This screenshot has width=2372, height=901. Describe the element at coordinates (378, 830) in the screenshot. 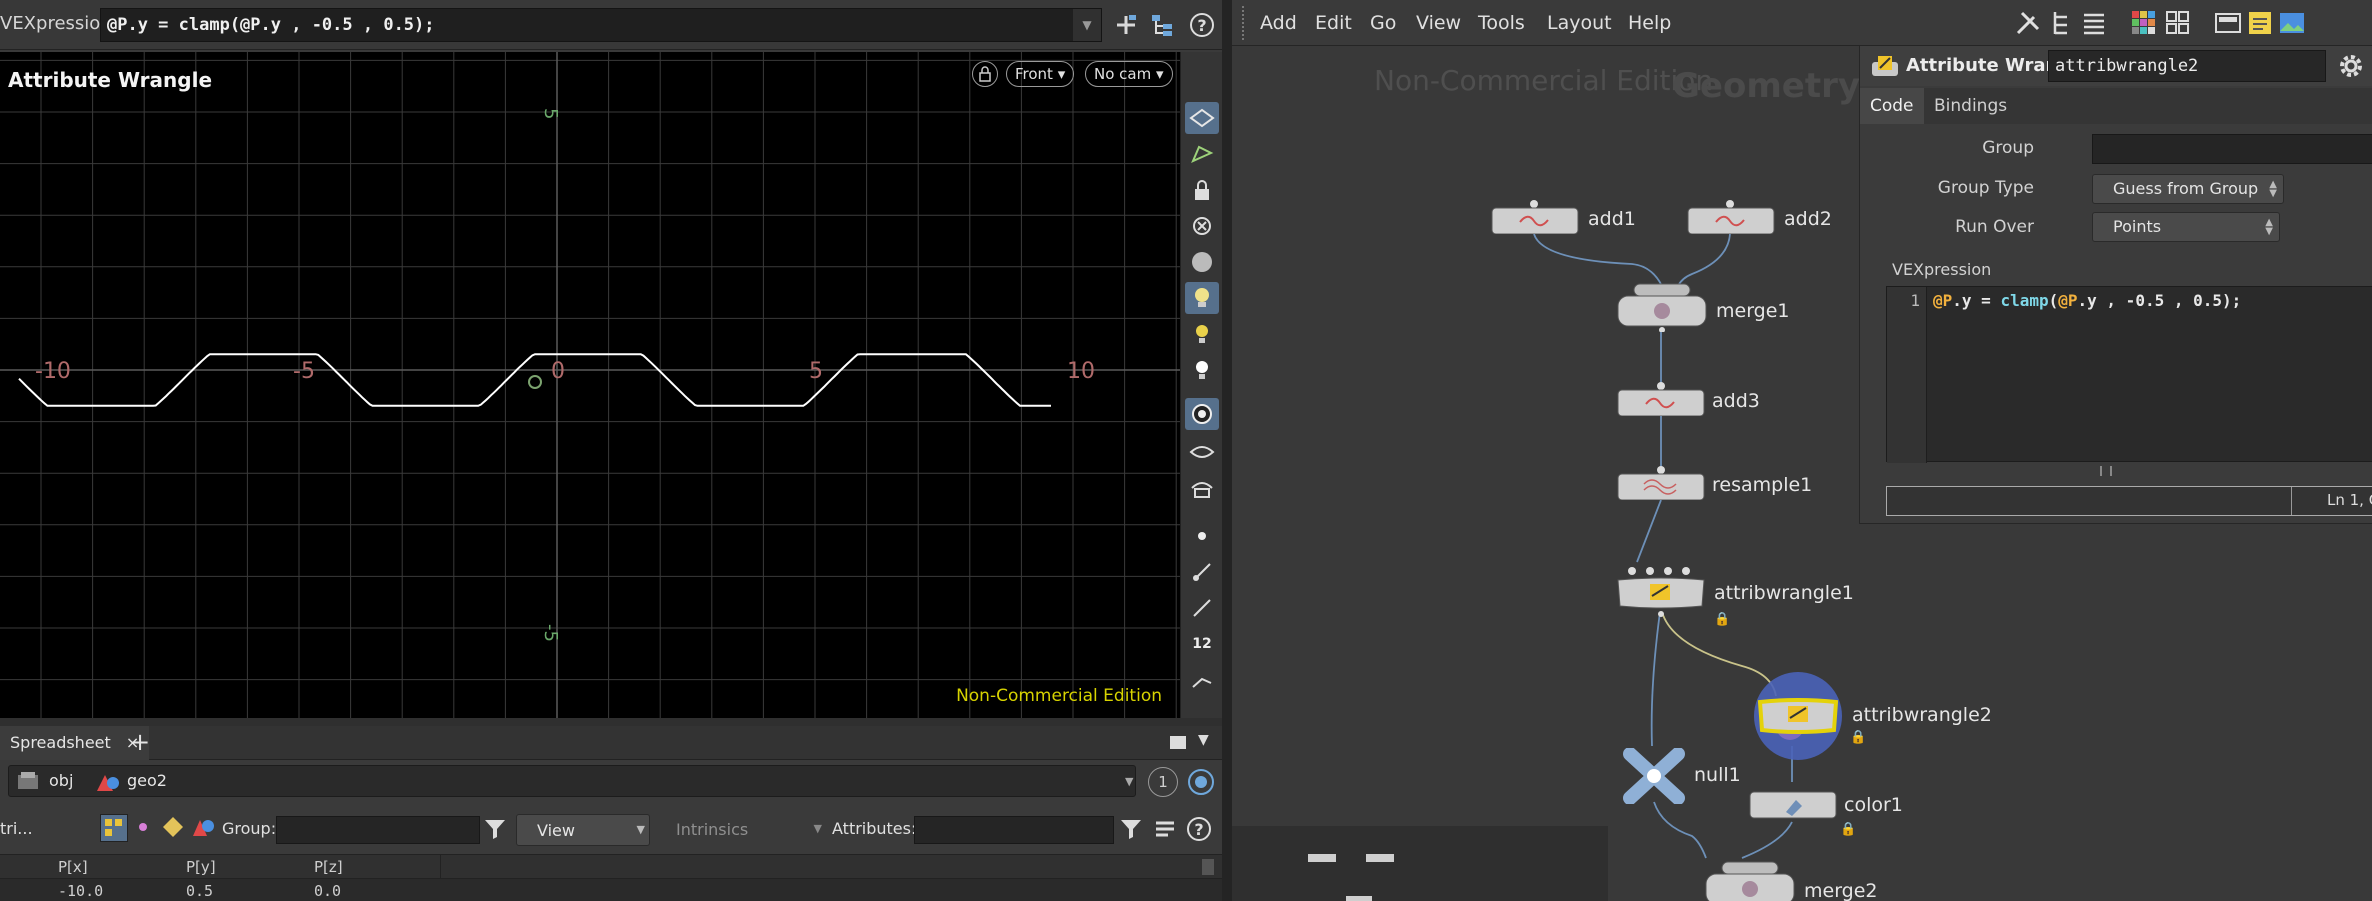

I see `group-filter-input` at that location.